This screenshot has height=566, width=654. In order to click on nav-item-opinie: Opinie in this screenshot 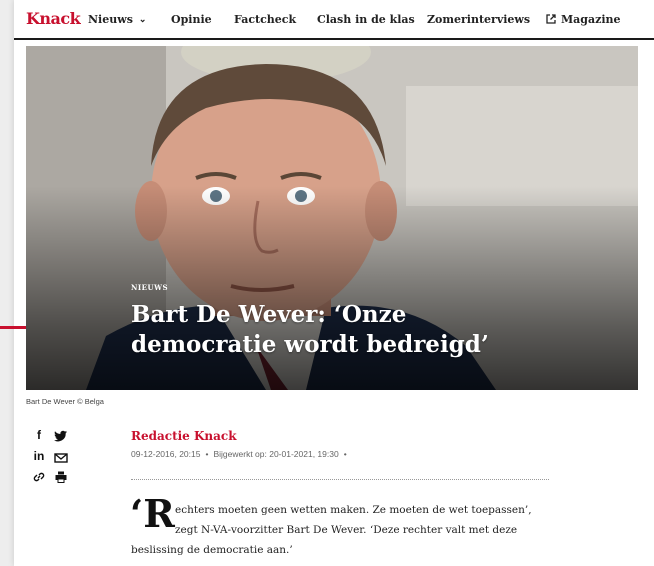, I will do `click(191, 19)`.